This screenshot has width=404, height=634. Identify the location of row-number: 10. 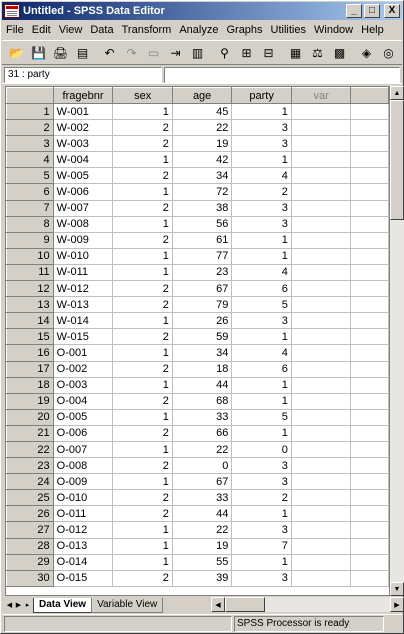
(30, 256).